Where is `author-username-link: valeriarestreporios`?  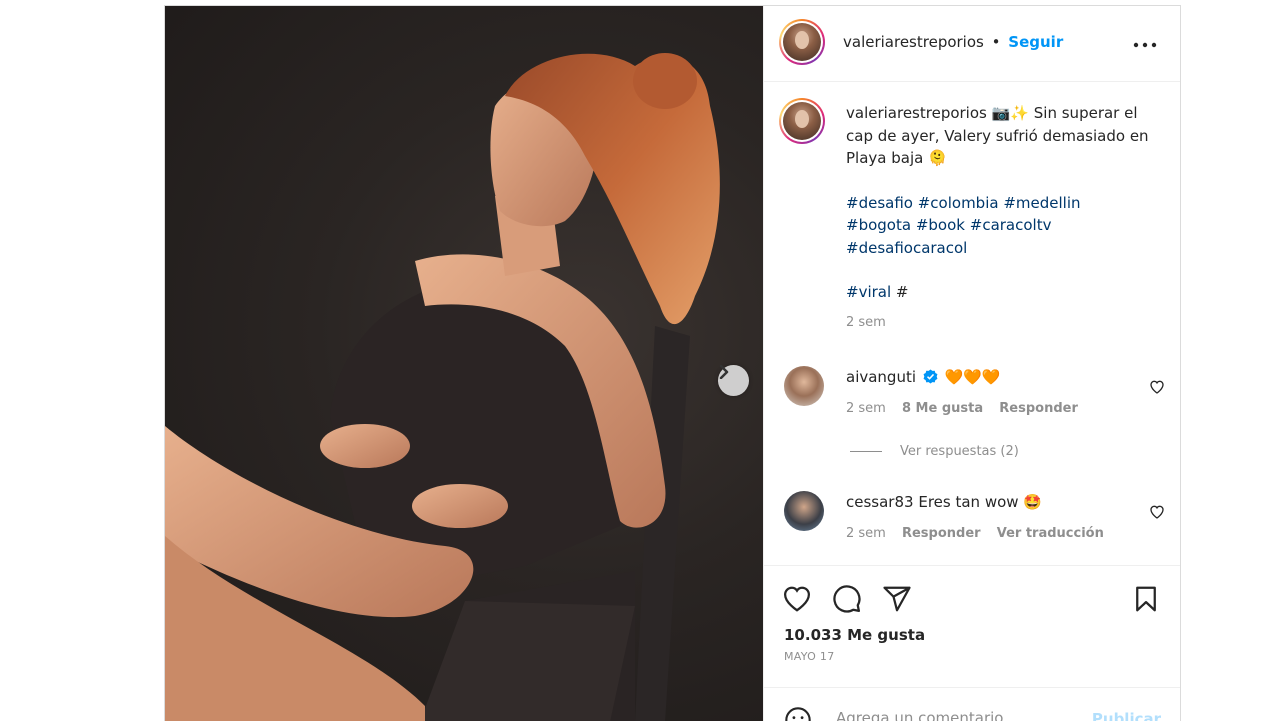
author-username-link: valeriarestreporios is located at coordinates (913, 42).